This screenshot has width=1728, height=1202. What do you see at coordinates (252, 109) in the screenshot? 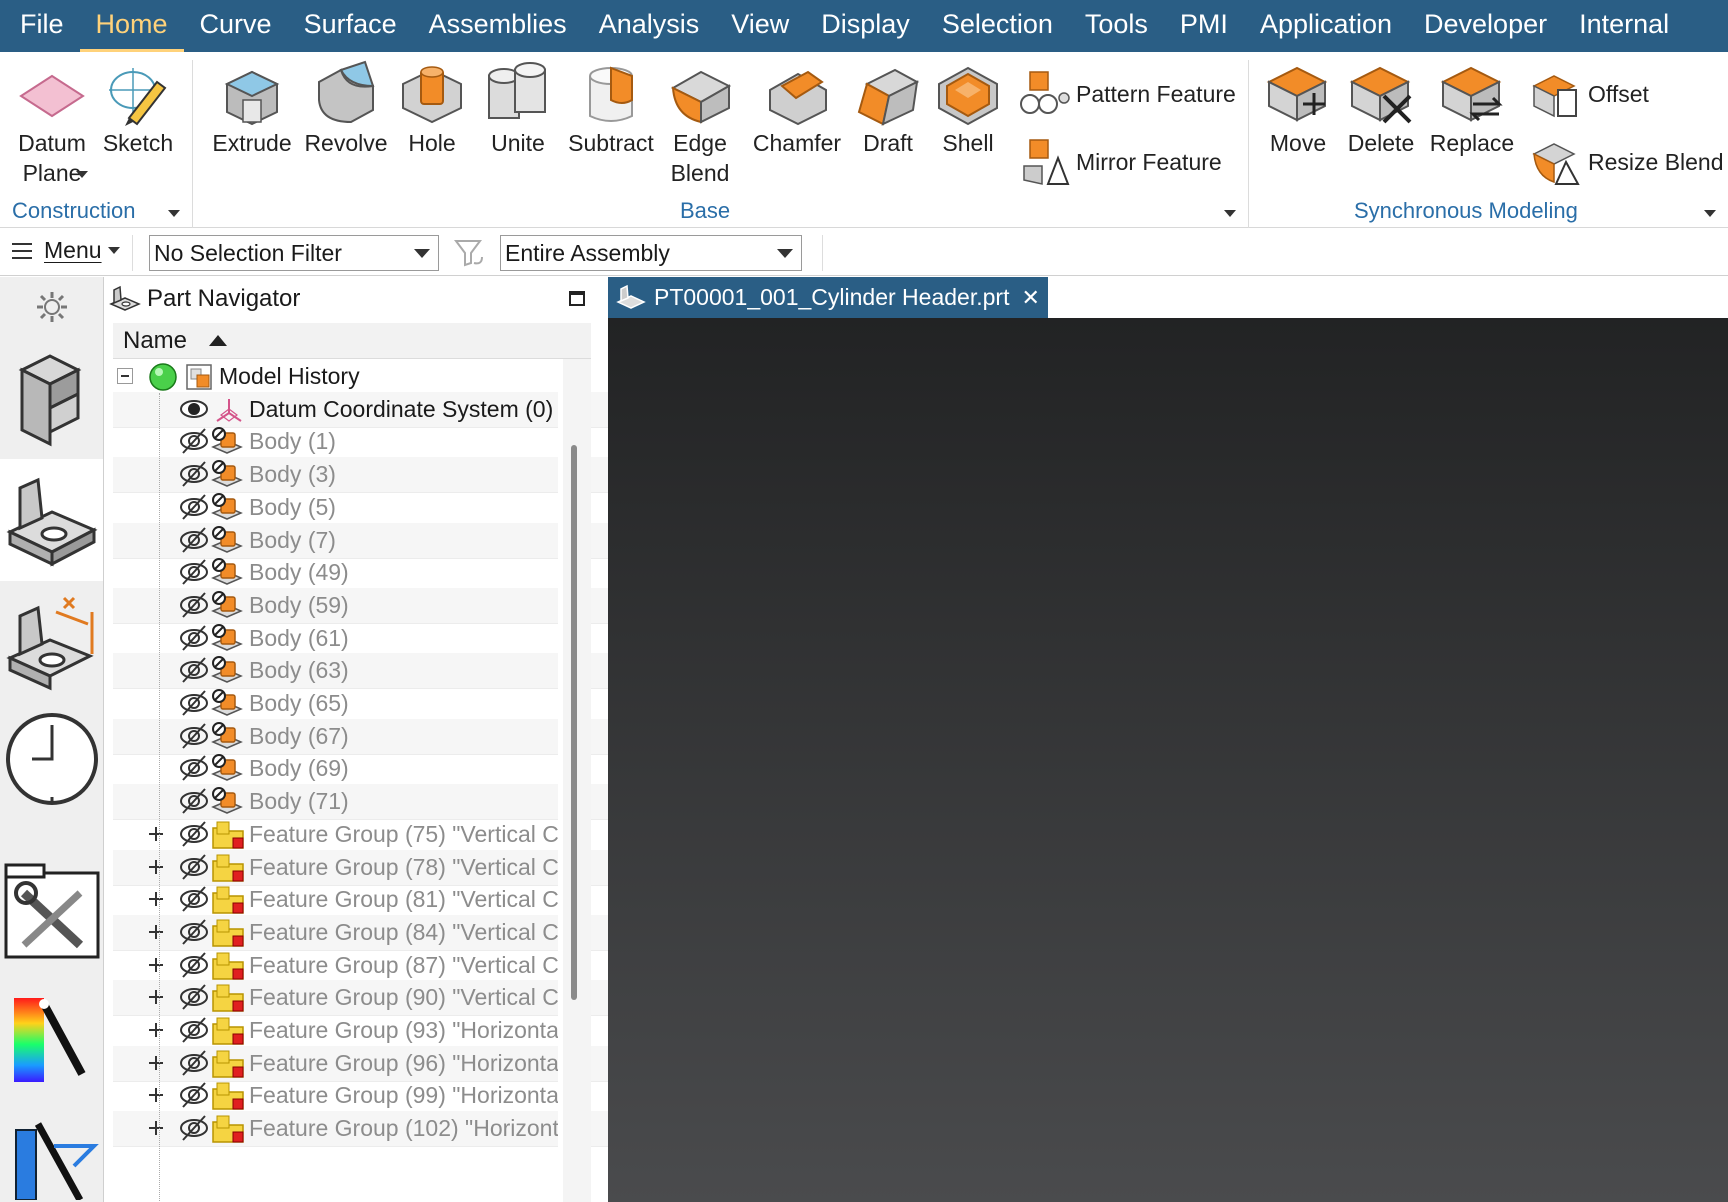
I see `extrude-button: Extrude` at bounding box center [252, 109].